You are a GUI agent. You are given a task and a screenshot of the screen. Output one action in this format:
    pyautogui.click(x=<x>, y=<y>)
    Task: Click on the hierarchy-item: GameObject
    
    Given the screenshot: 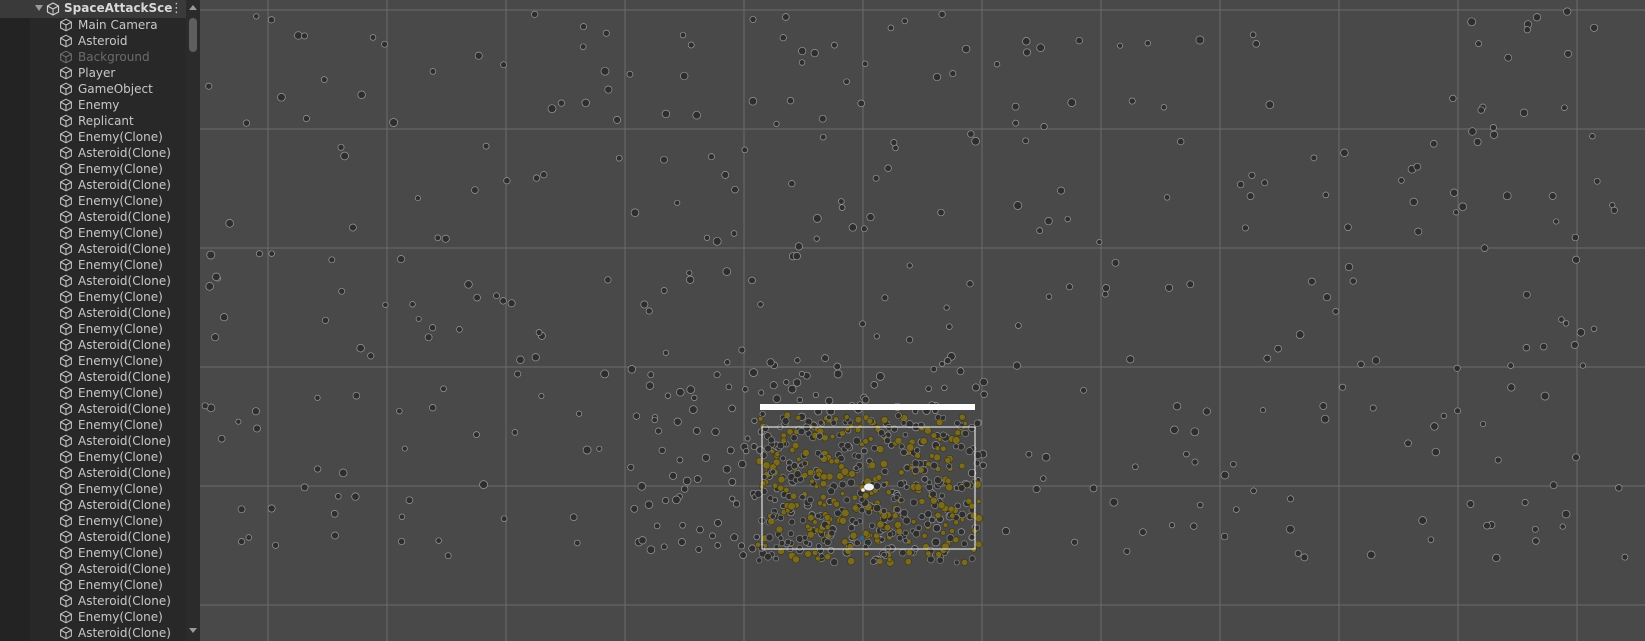 What is the action you would take?
    pyautogui.click(x=93, y=89)
    